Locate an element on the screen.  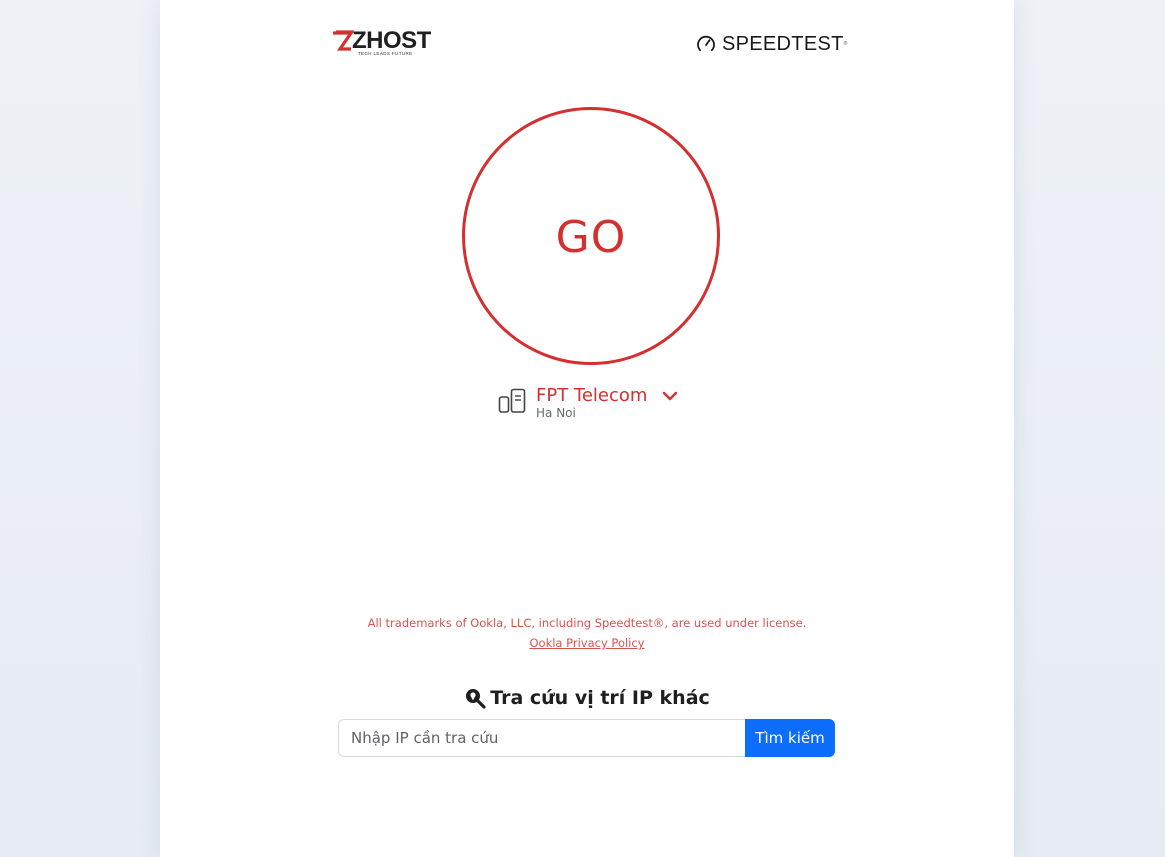
zhost-z-icon is located at coordinates (343, 40).